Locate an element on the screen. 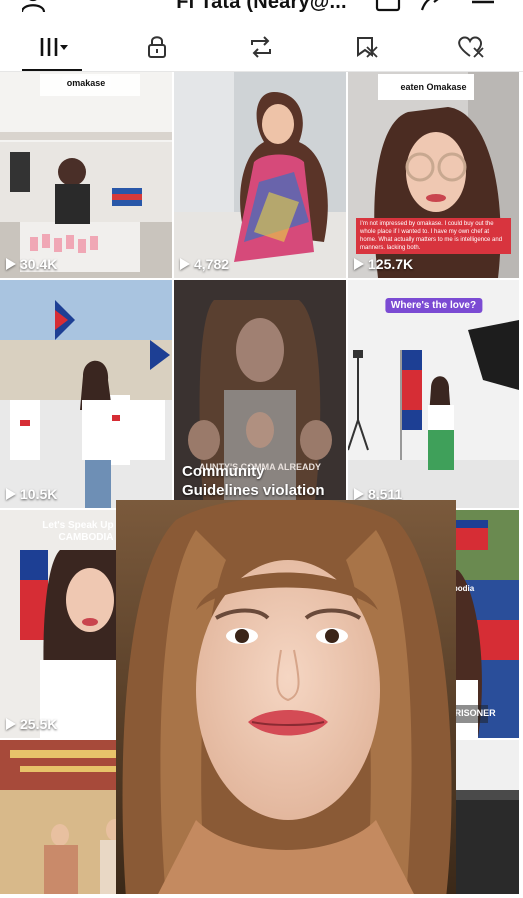 This screenshot has width=523, height=898. view-count-text: 10.5K is located at coordinates (39, 494).